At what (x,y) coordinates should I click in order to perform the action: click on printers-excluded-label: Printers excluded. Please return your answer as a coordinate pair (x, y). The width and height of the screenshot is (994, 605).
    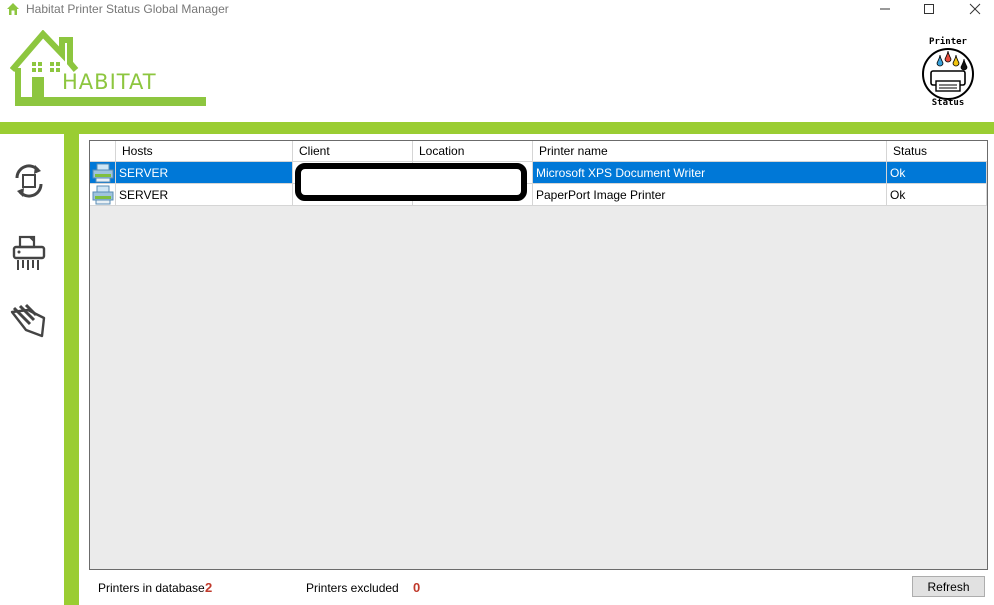
    Looking at the image, I should click on (352, 588).